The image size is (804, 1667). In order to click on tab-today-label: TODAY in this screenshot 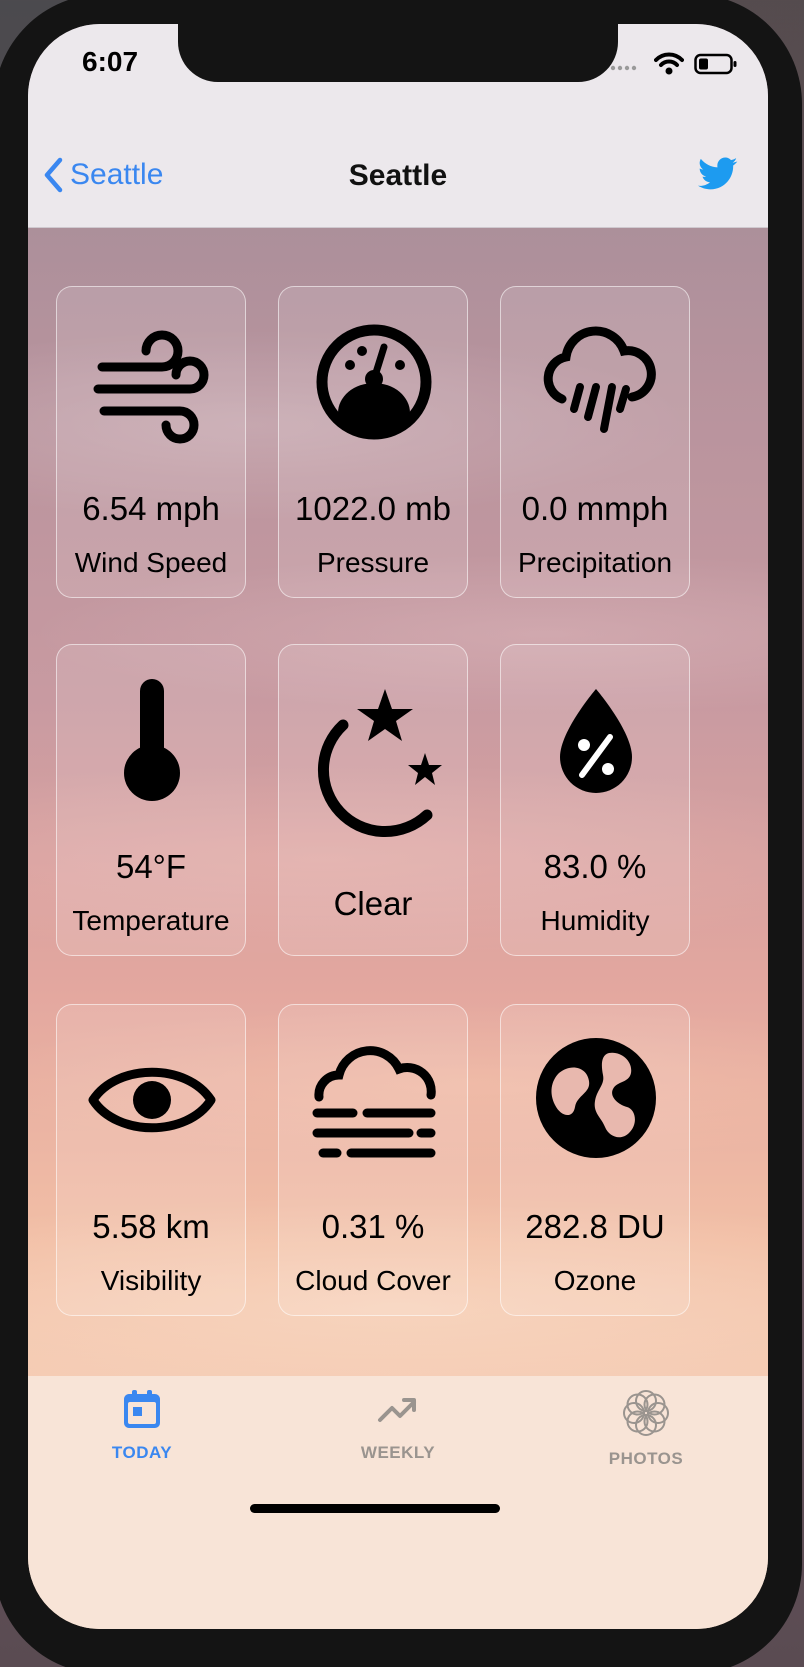, I will do `click(142, 1452)`.